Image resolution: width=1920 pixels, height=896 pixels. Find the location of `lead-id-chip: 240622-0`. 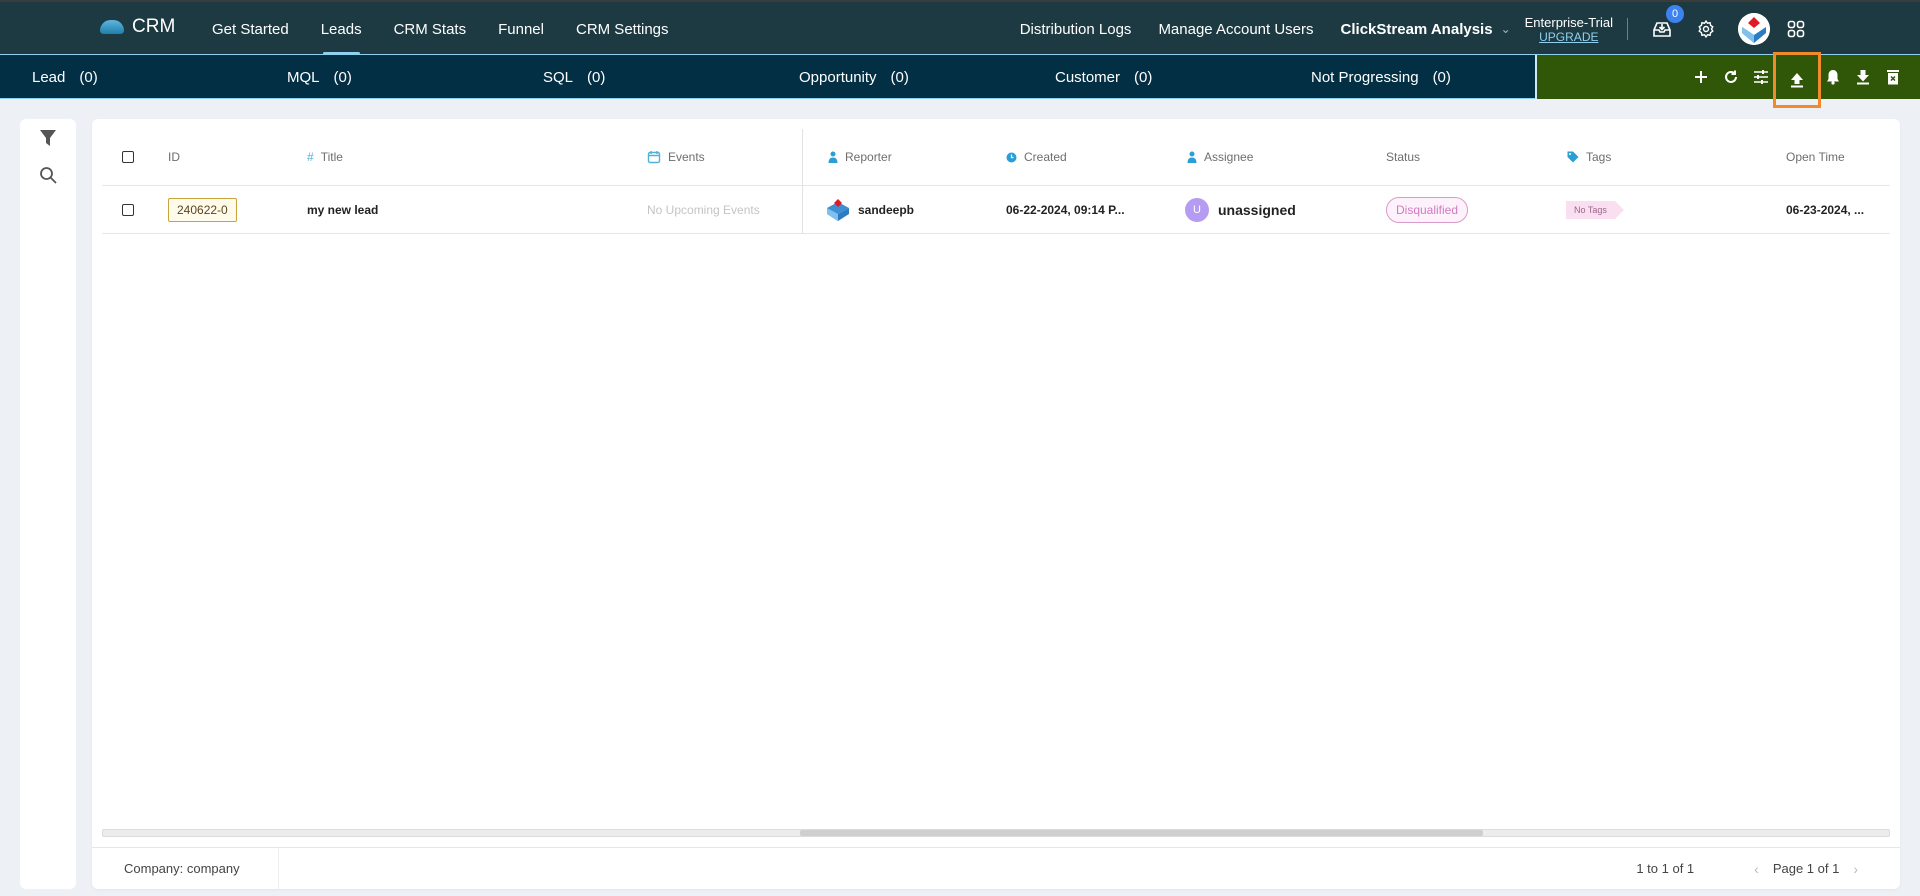

lead-id-chip: 240622-0 is located at coordinates (202, 209).